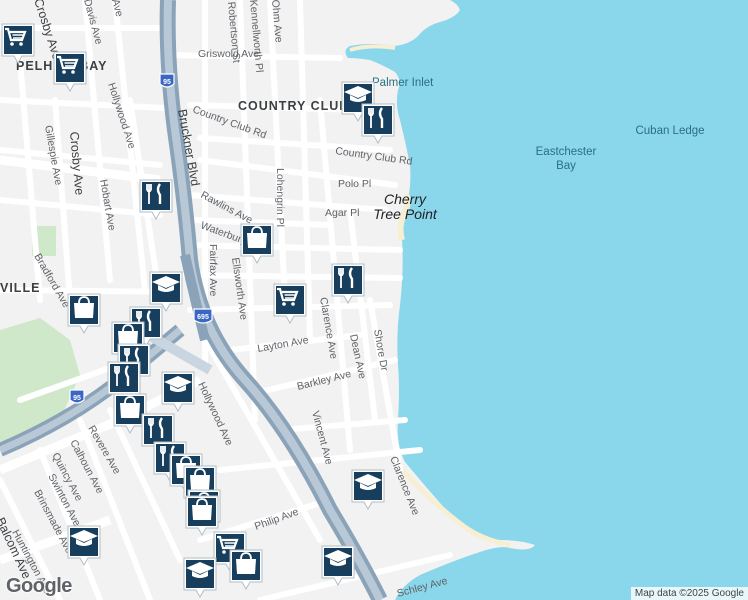  What do you see at coordinates (213, 270) in the screenshot?
I see `street-label-fairfax: Fairfax Ave` at bounding box center [213, 270].